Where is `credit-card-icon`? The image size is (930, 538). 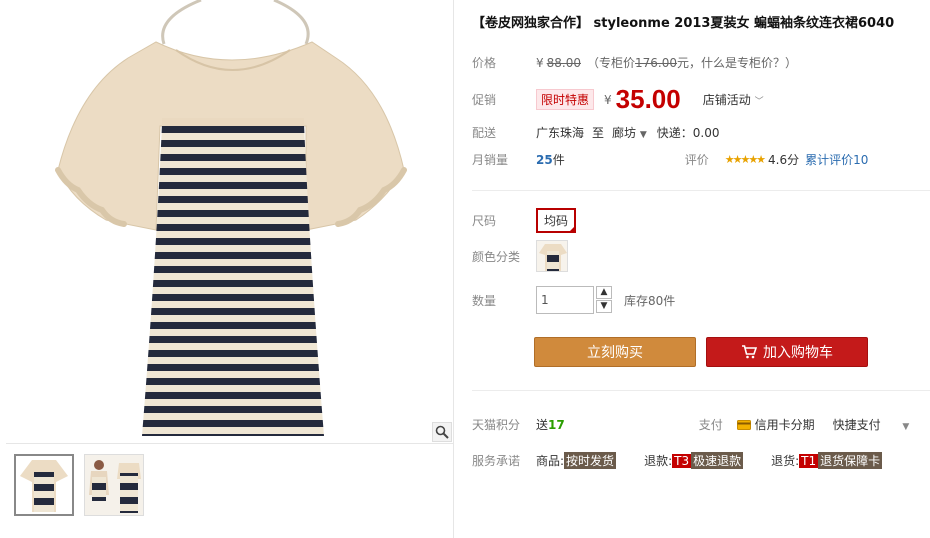 credit-card-icon is located at coordinates (743, 425).